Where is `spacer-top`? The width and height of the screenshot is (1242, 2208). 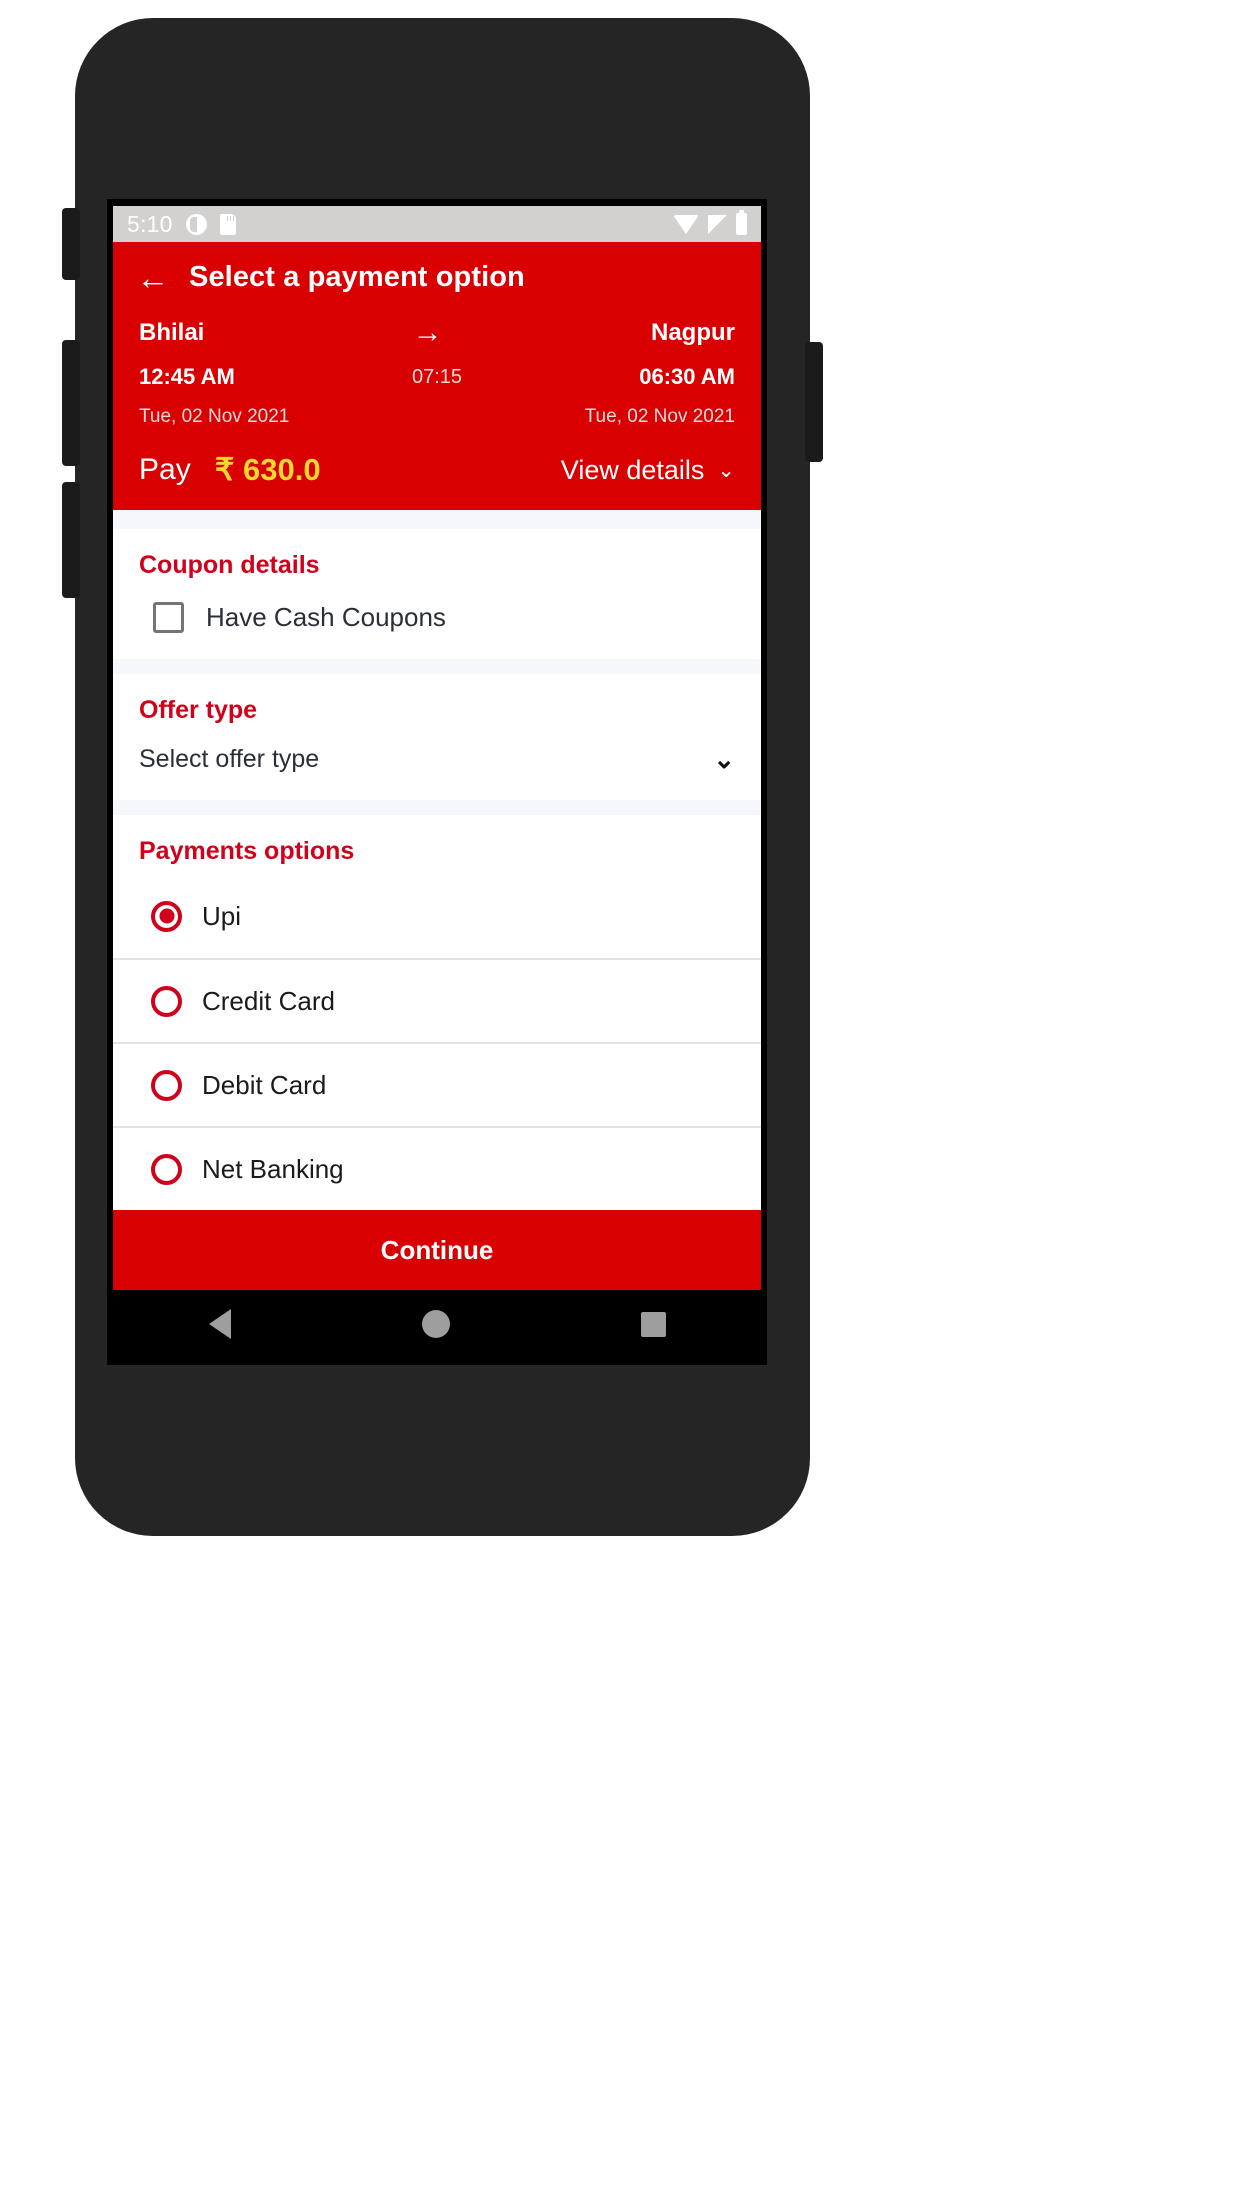
spacer-top is located at coordinates (437, 519).